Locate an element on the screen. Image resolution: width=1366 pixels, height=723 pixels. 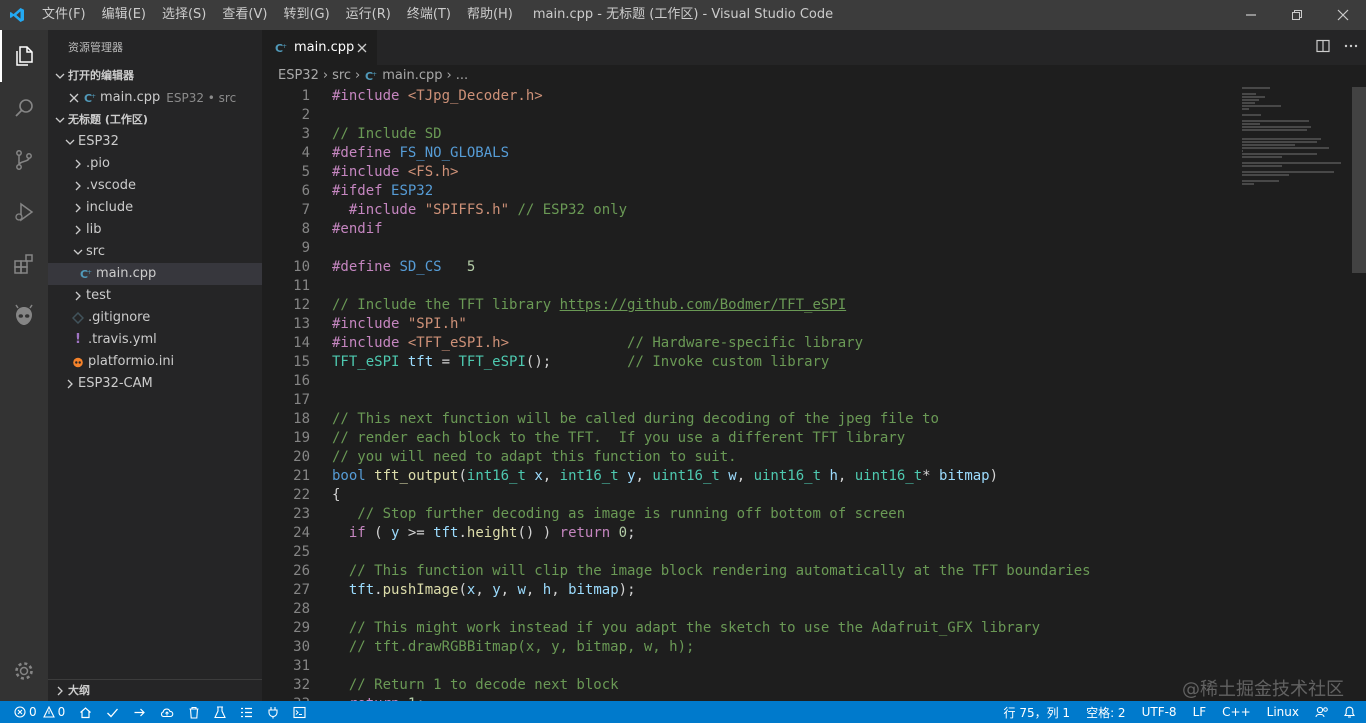
pio-remote-button is located at coordinates (167, 712).